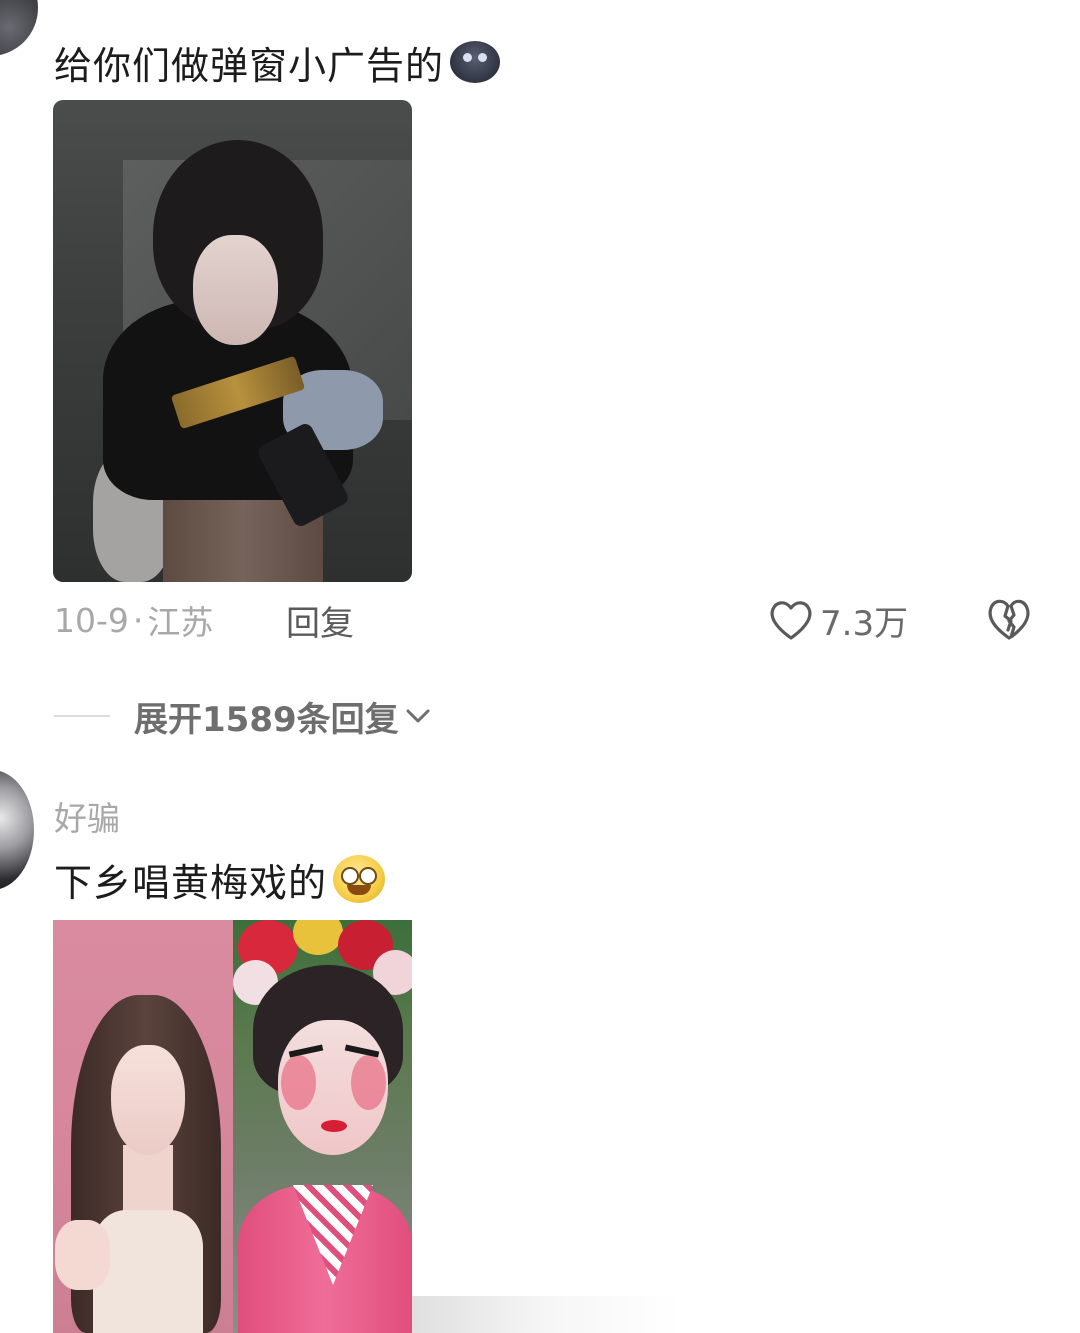  Describe the element at coordinates (791, 620) in the screenshot. I see `heart-outline-icon` at that location.